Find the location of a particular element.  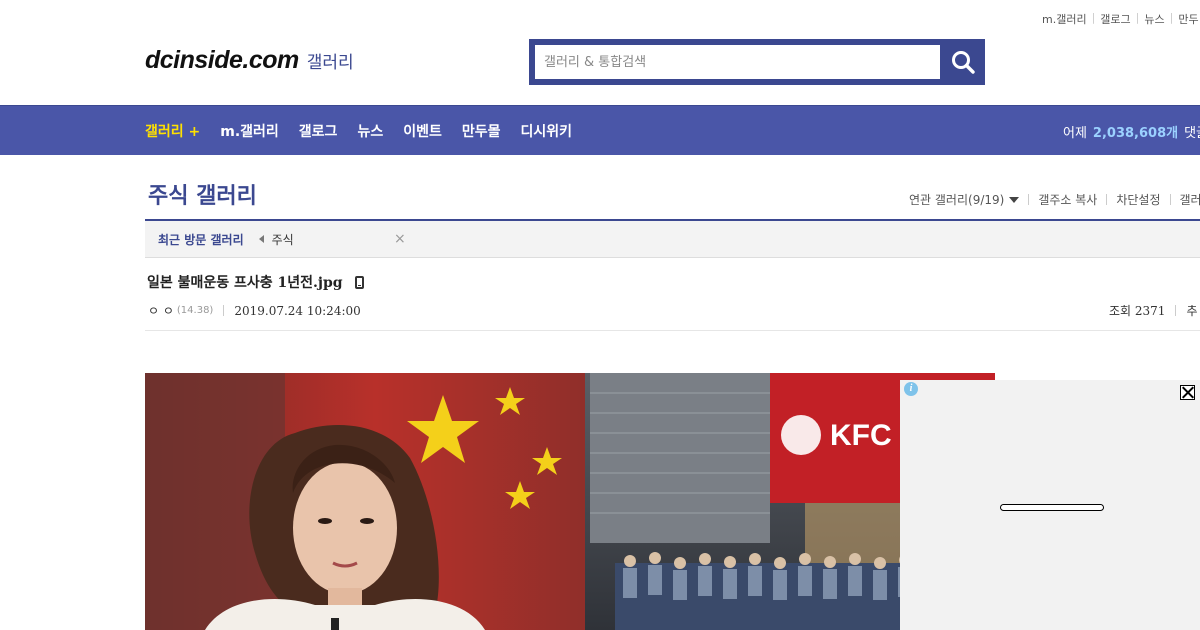

post-title-row: 일본 불매운동 프사충 1년전.jpg is located at coordinates (255, 282).